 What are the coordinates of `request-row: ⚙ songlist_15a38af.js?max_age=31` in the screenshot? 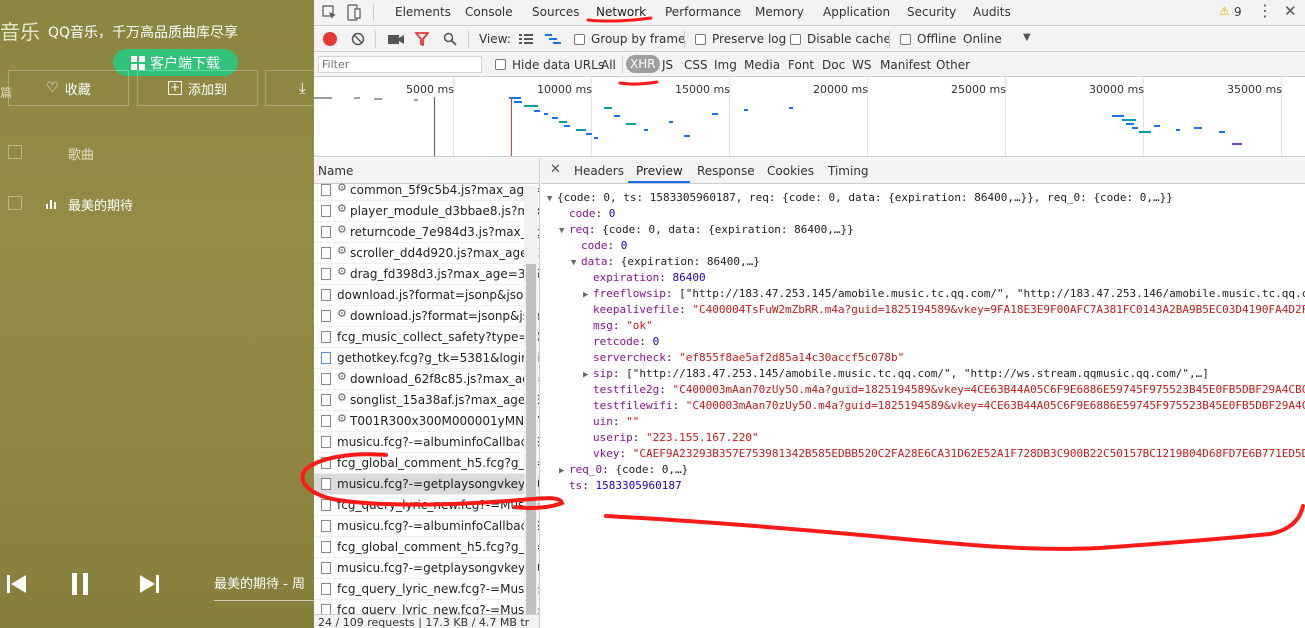 It's located at (426, 400).